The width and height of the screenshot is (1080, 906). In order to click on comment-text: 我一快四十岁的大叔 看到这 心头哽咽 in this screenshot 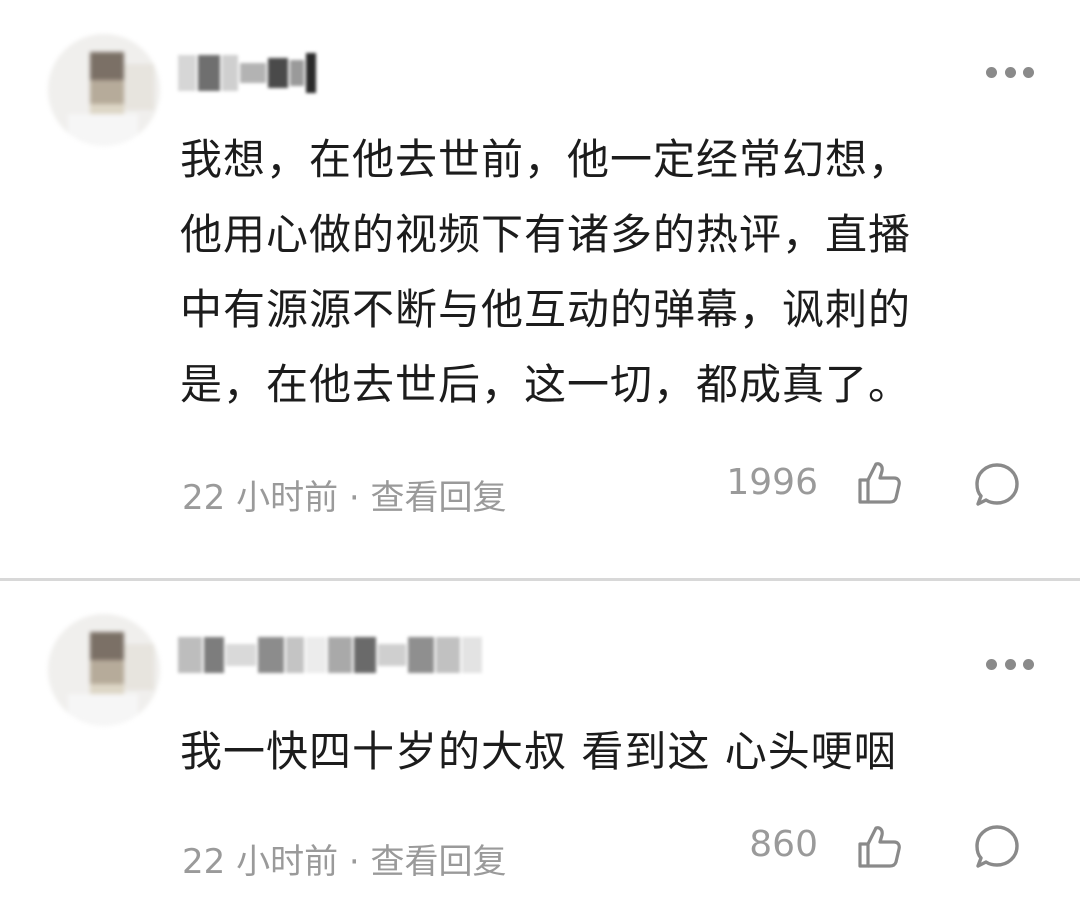, I will do `click(538, 751)`.